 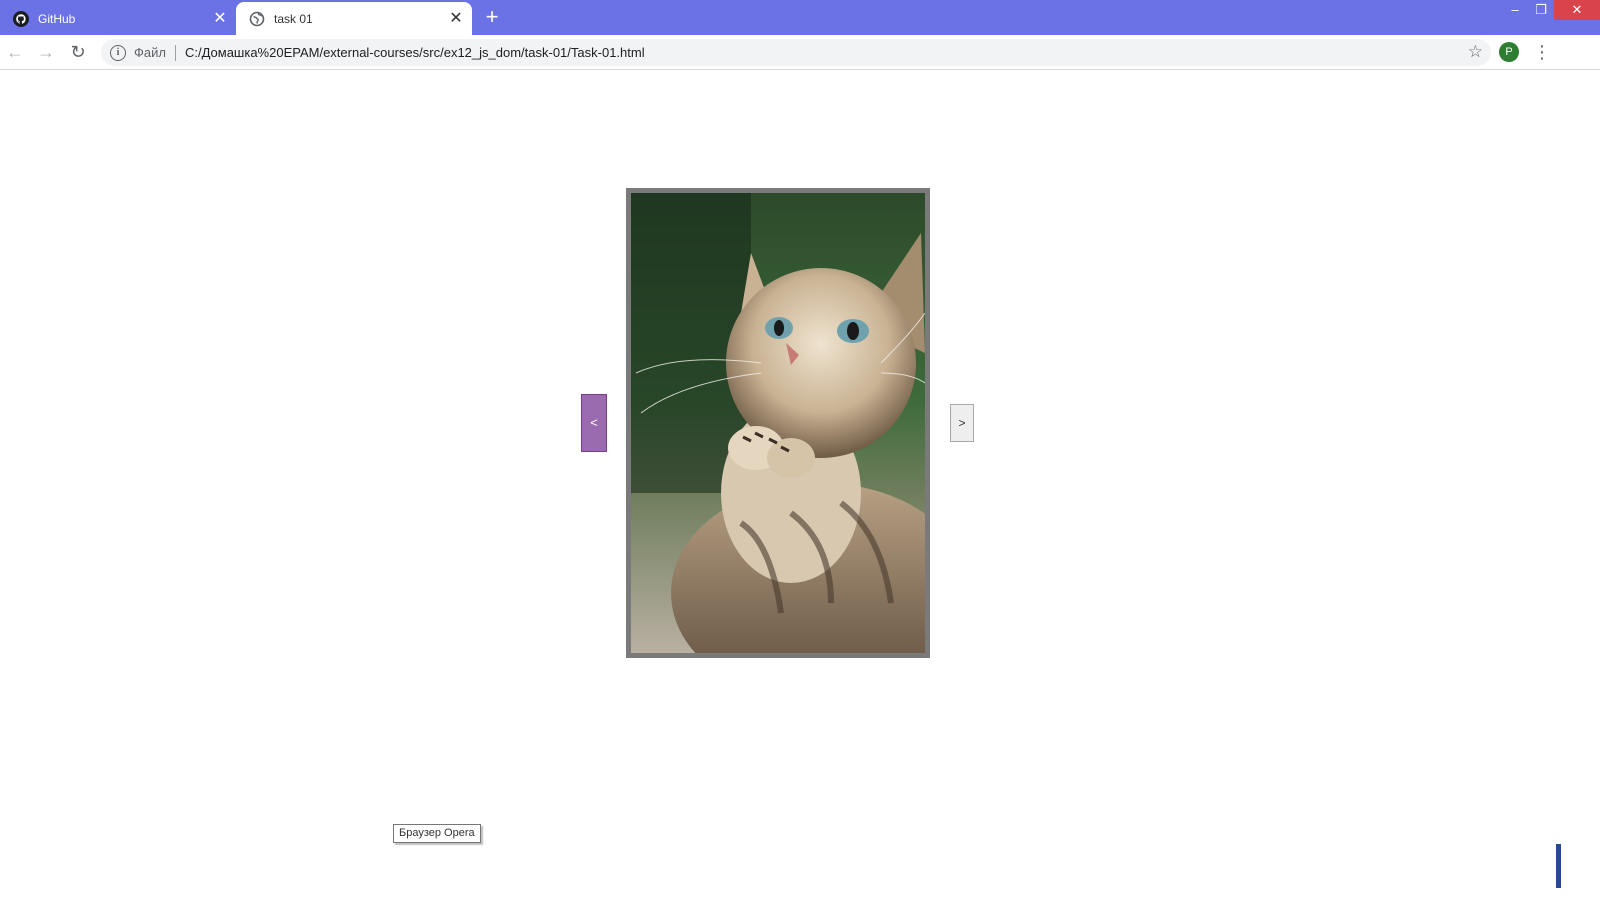 I want to click on window-controls: – ❐ ✕, so click(x=1551, y=11).